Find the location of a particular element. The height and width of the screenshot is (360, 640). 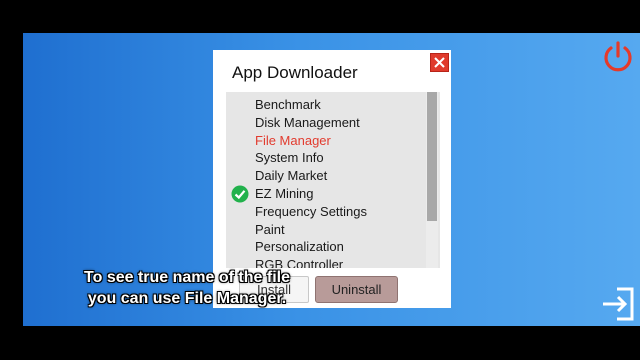

caption-line-2: you can use File Manager. is located at coordinates (187, 298).